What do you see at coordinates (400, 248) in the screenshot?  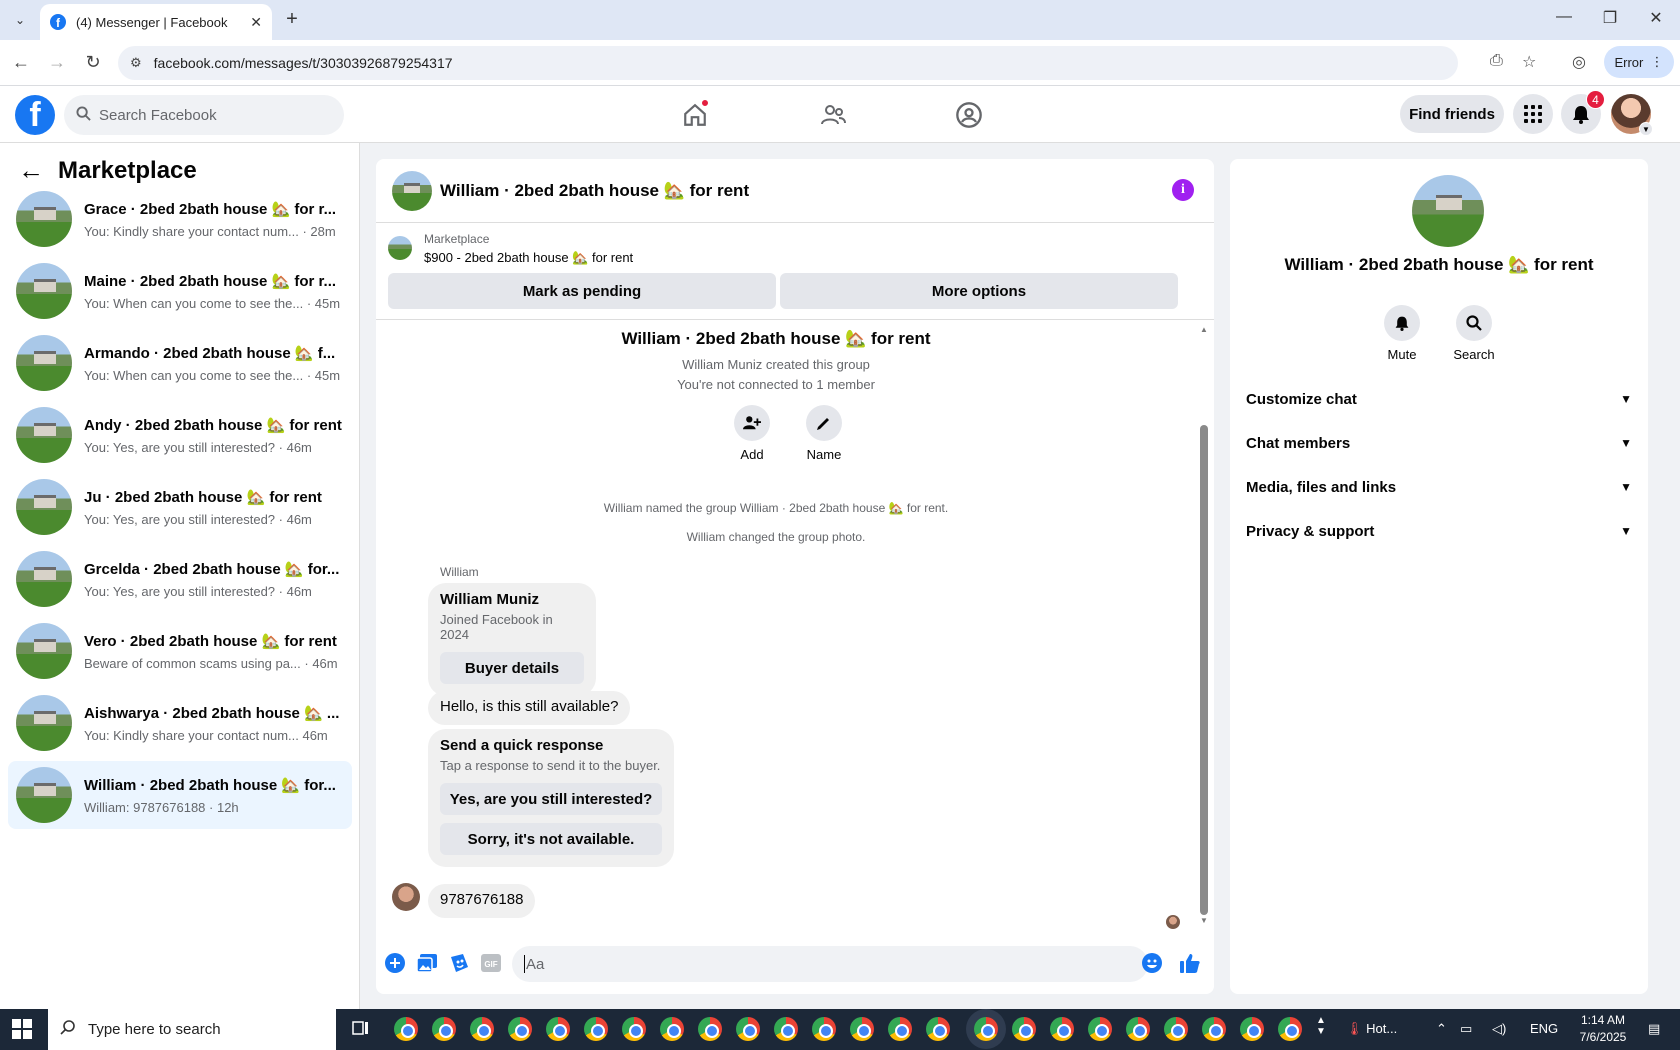 I see `listing-thumbnail` at bounding box center [400, 248].